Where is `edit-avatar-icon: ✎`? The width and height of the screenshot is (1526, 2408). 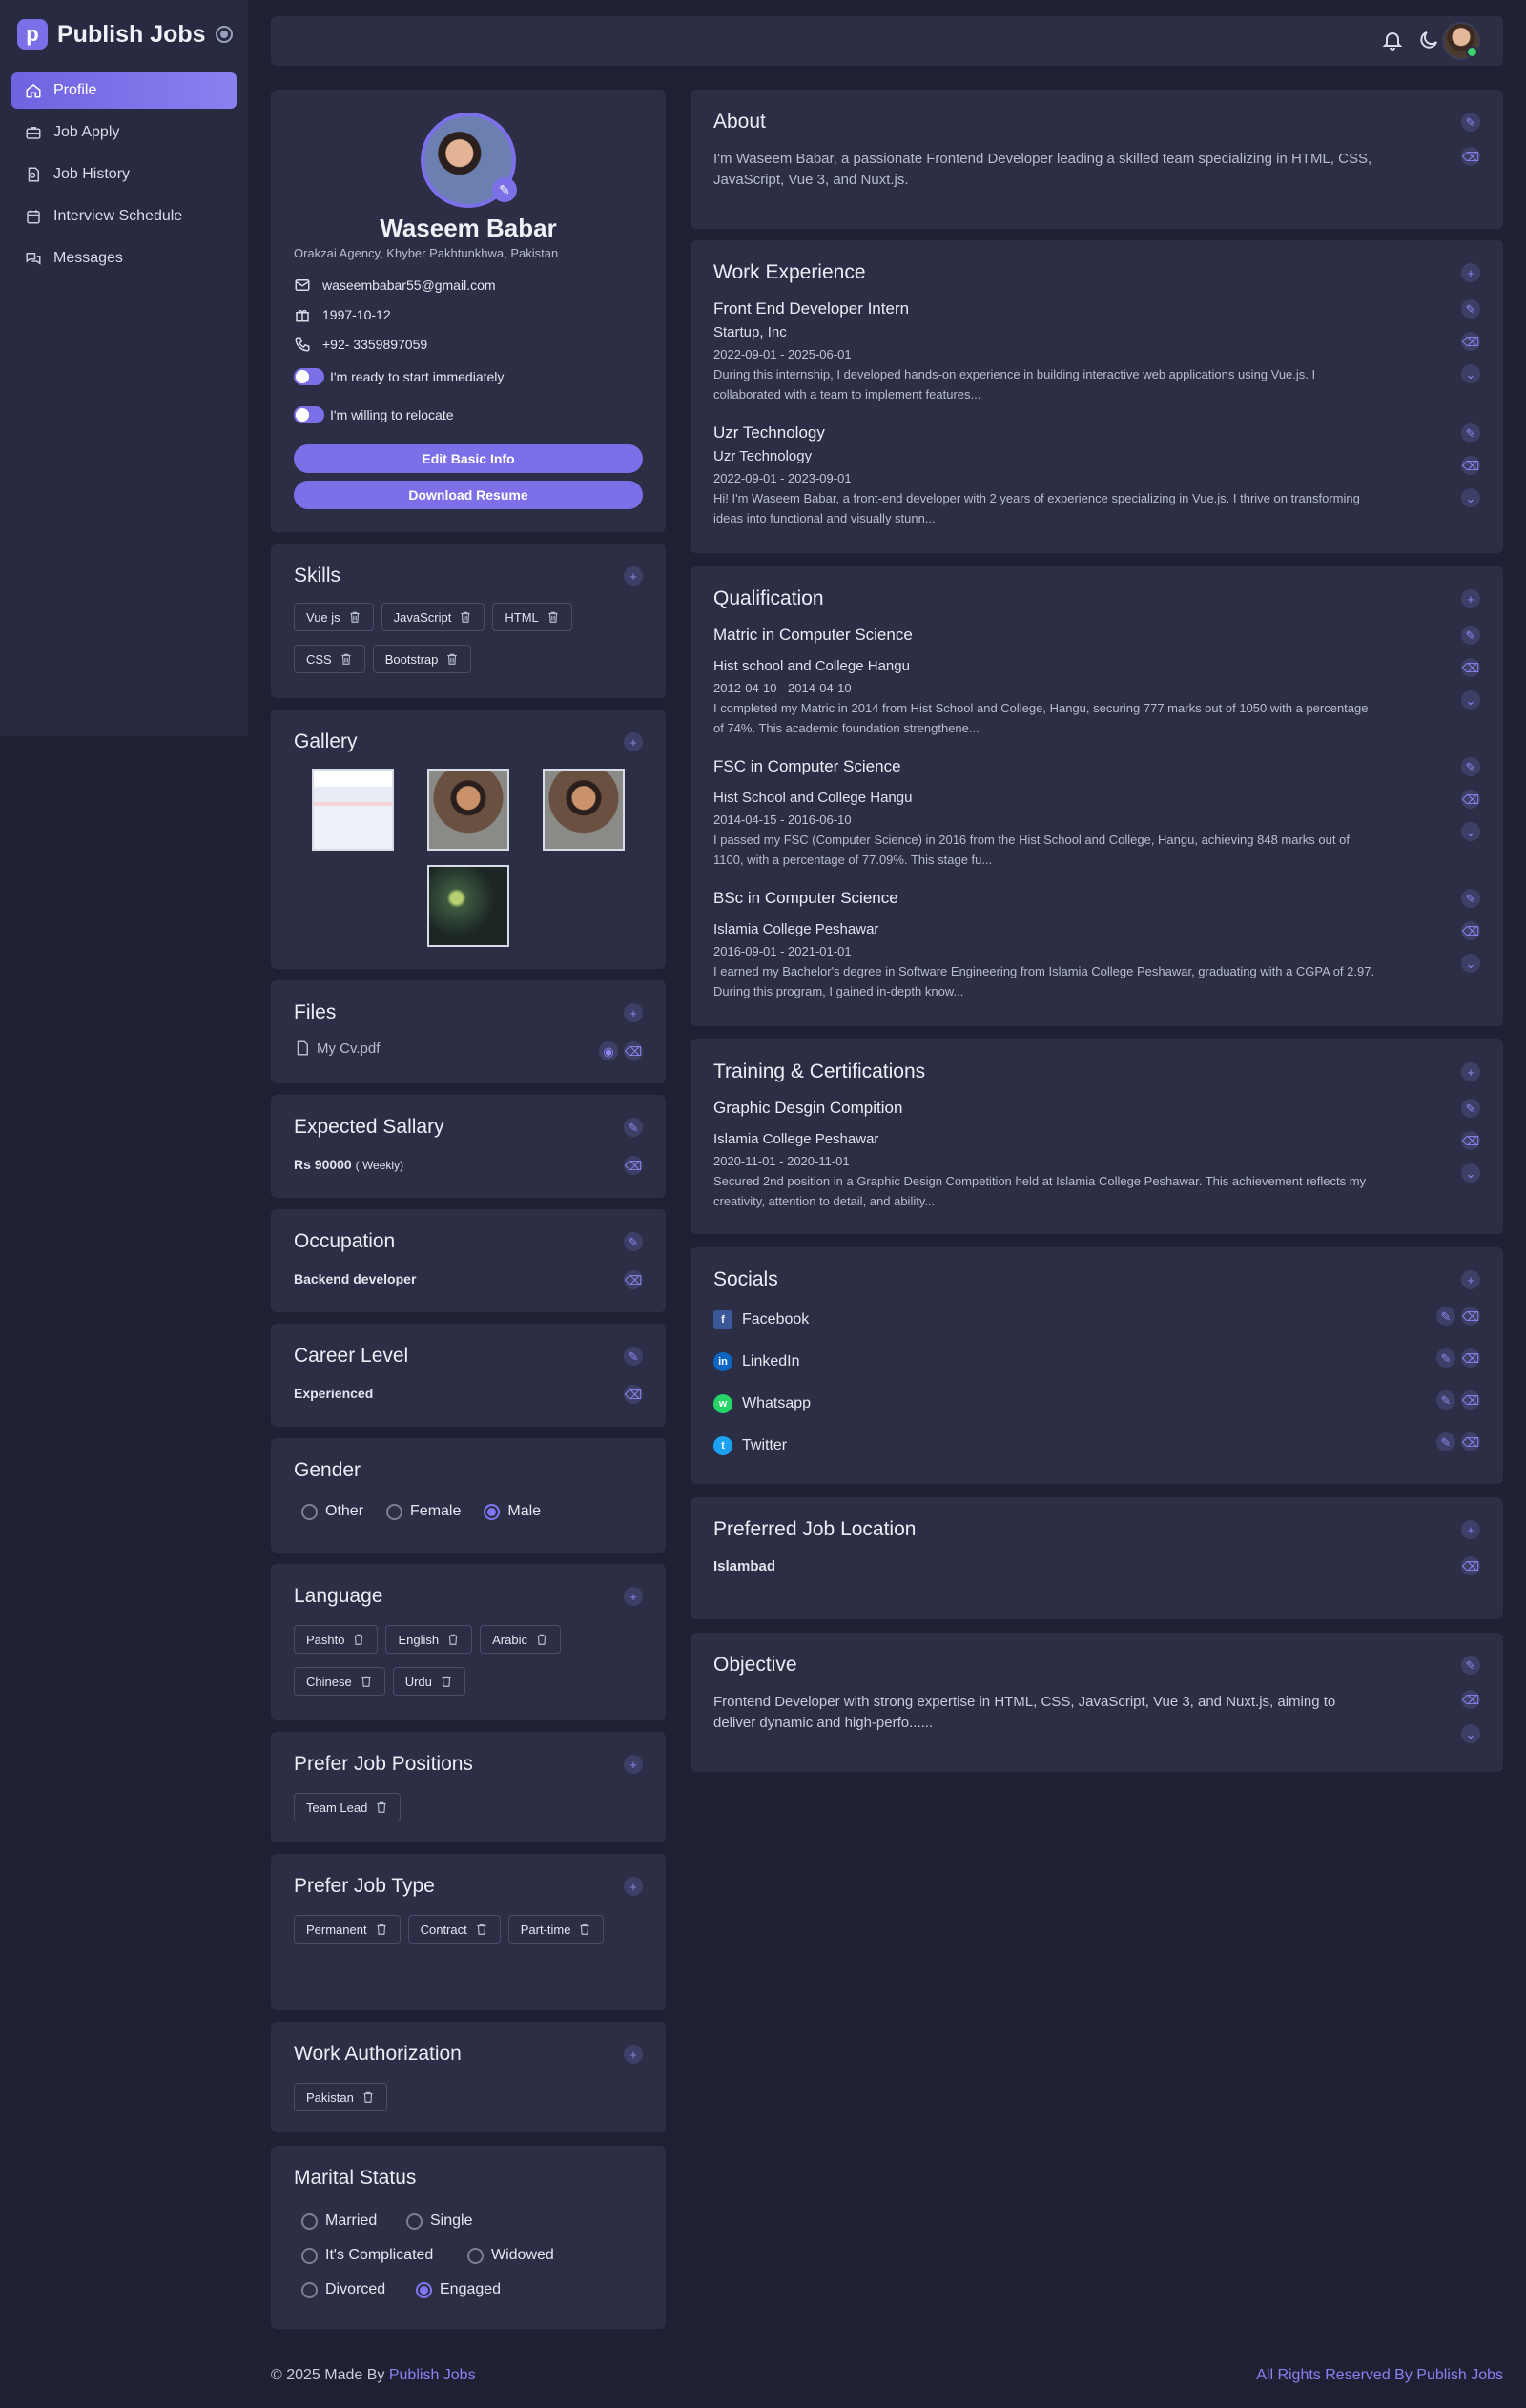 edit-avatar-icon: ✎ is located at coordinates (504, 190).